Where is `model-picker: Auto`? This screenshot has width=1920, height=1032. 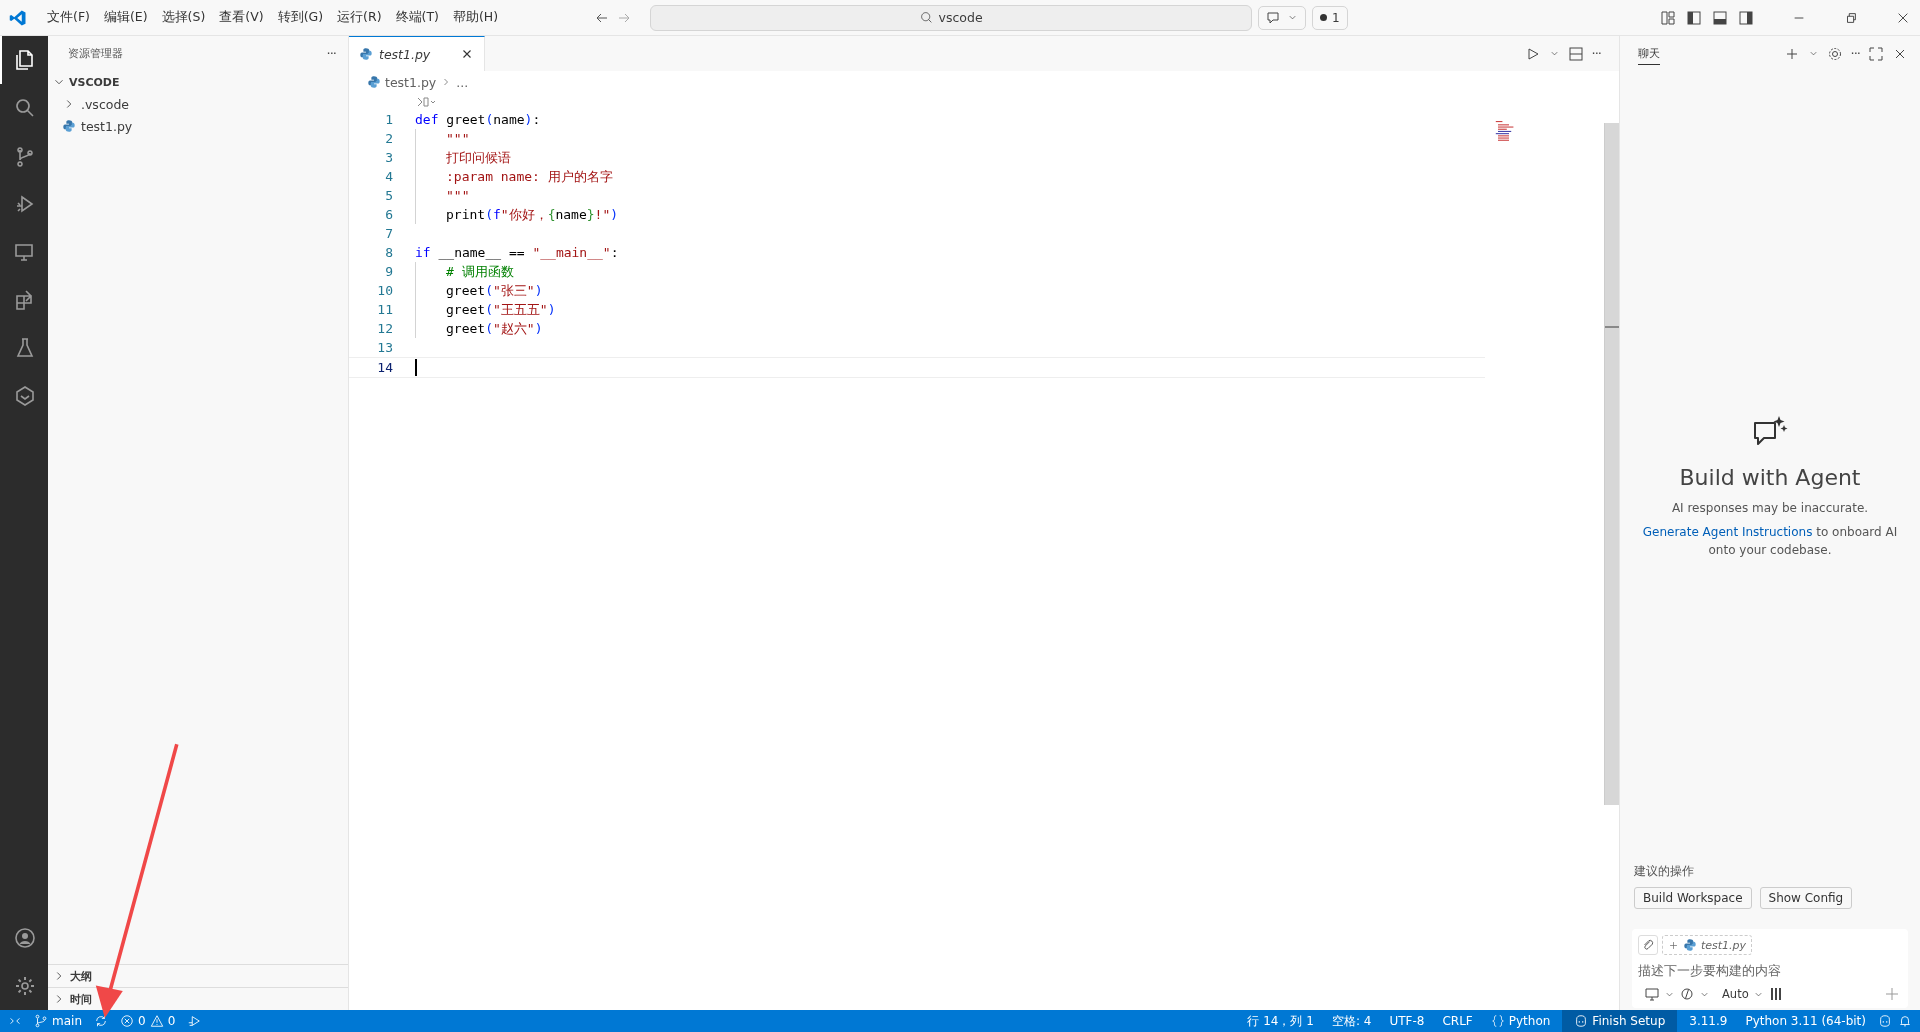
model-picker: Auto is located at coordinates (1735, 994).